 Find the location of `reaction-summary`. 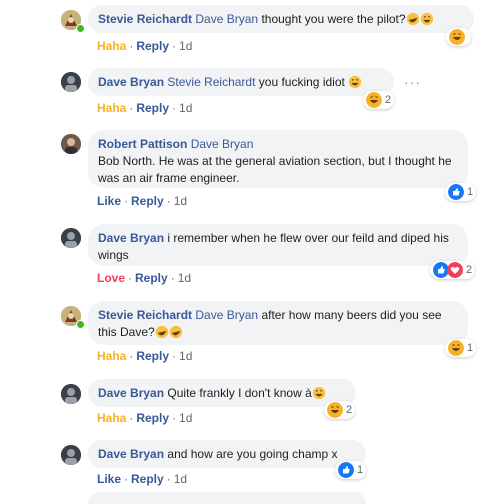

reaction-summary is located at coordinates (458, 37).